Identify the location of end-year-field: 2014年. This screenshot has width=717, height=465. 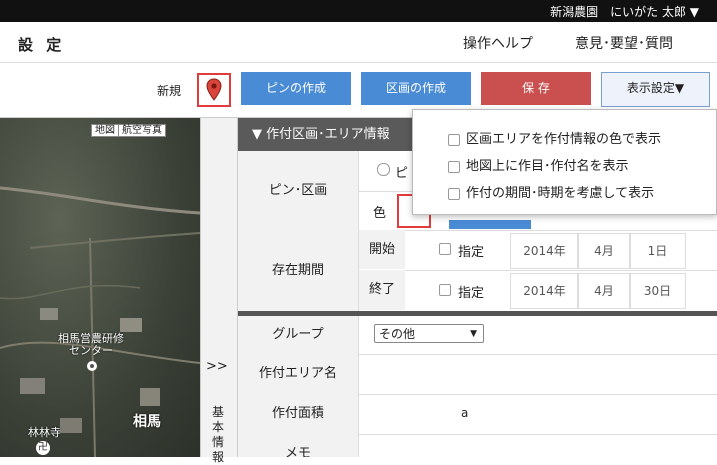
(544, 291).